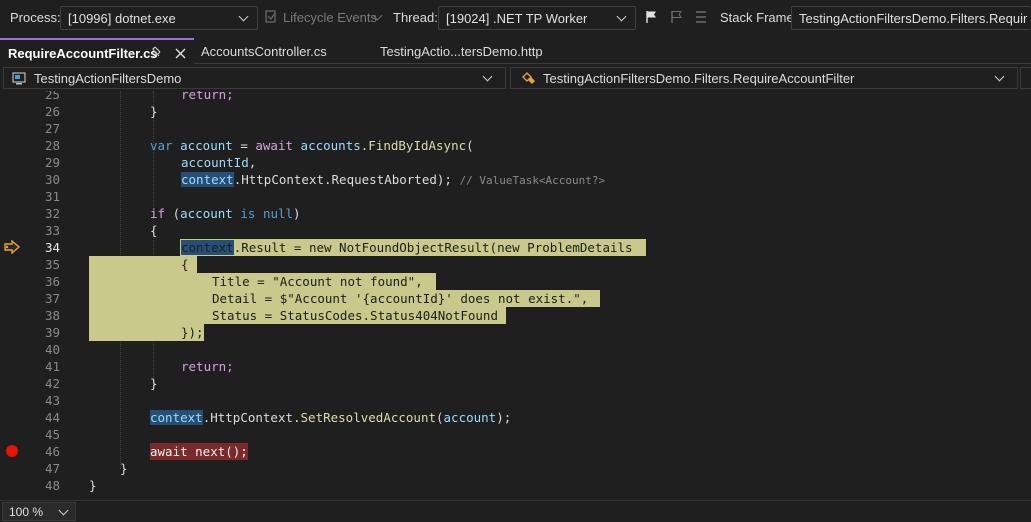  Describe the element at coordinates (207, 96) in the screenshot. I see `code-line-25: return;` at that location.